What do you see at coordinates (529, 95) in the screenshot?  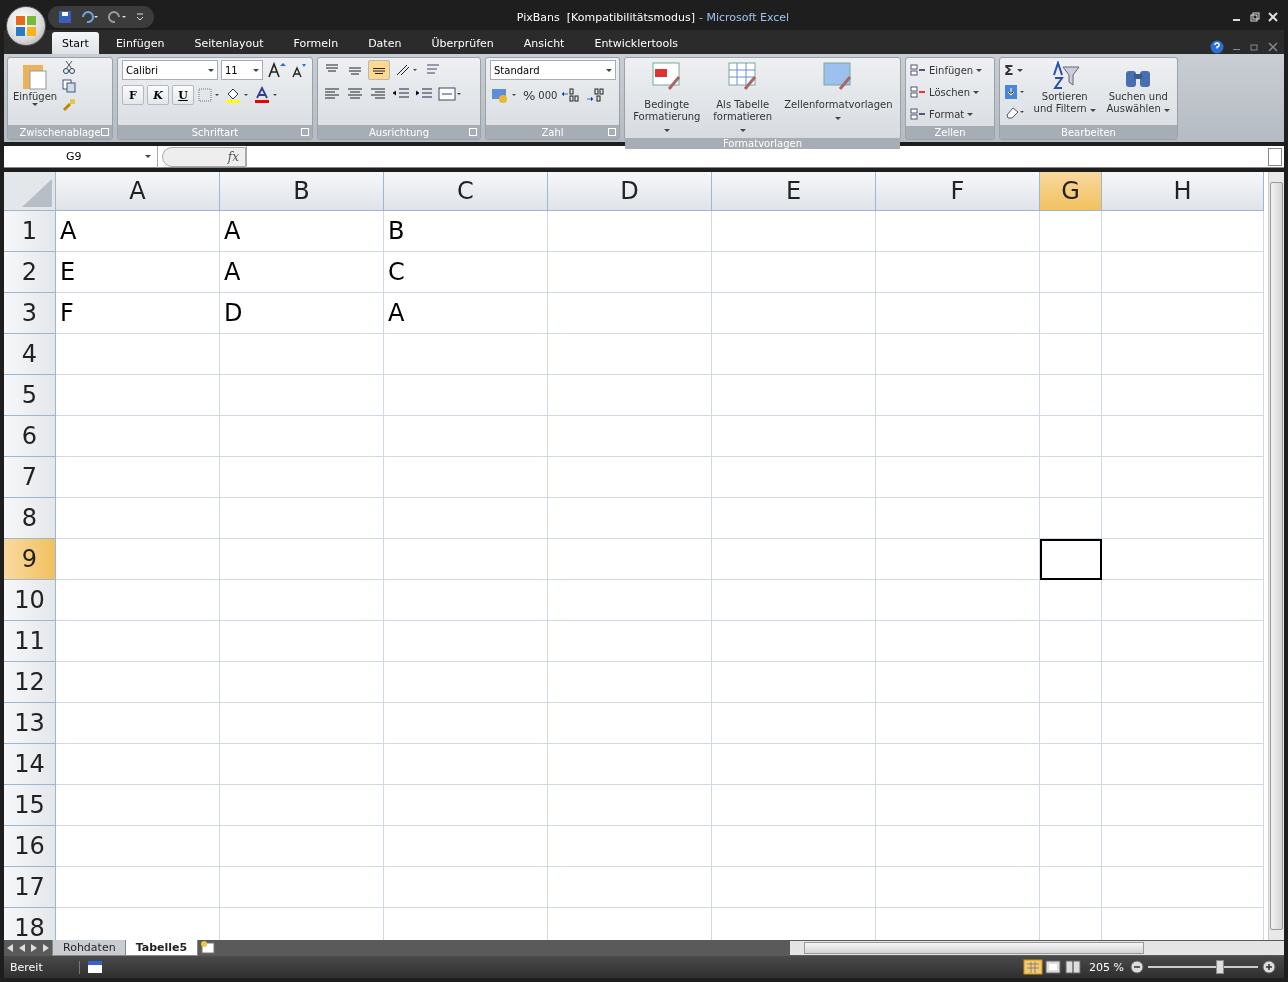 I see `percent-button: %` at bounding box center [529, 95].